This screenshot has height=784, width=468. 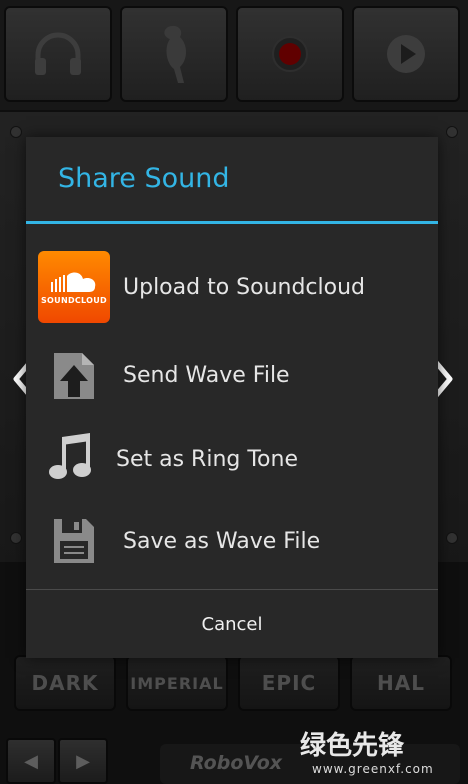 I want to click on music-note-icon, so click(x=70, y=456).